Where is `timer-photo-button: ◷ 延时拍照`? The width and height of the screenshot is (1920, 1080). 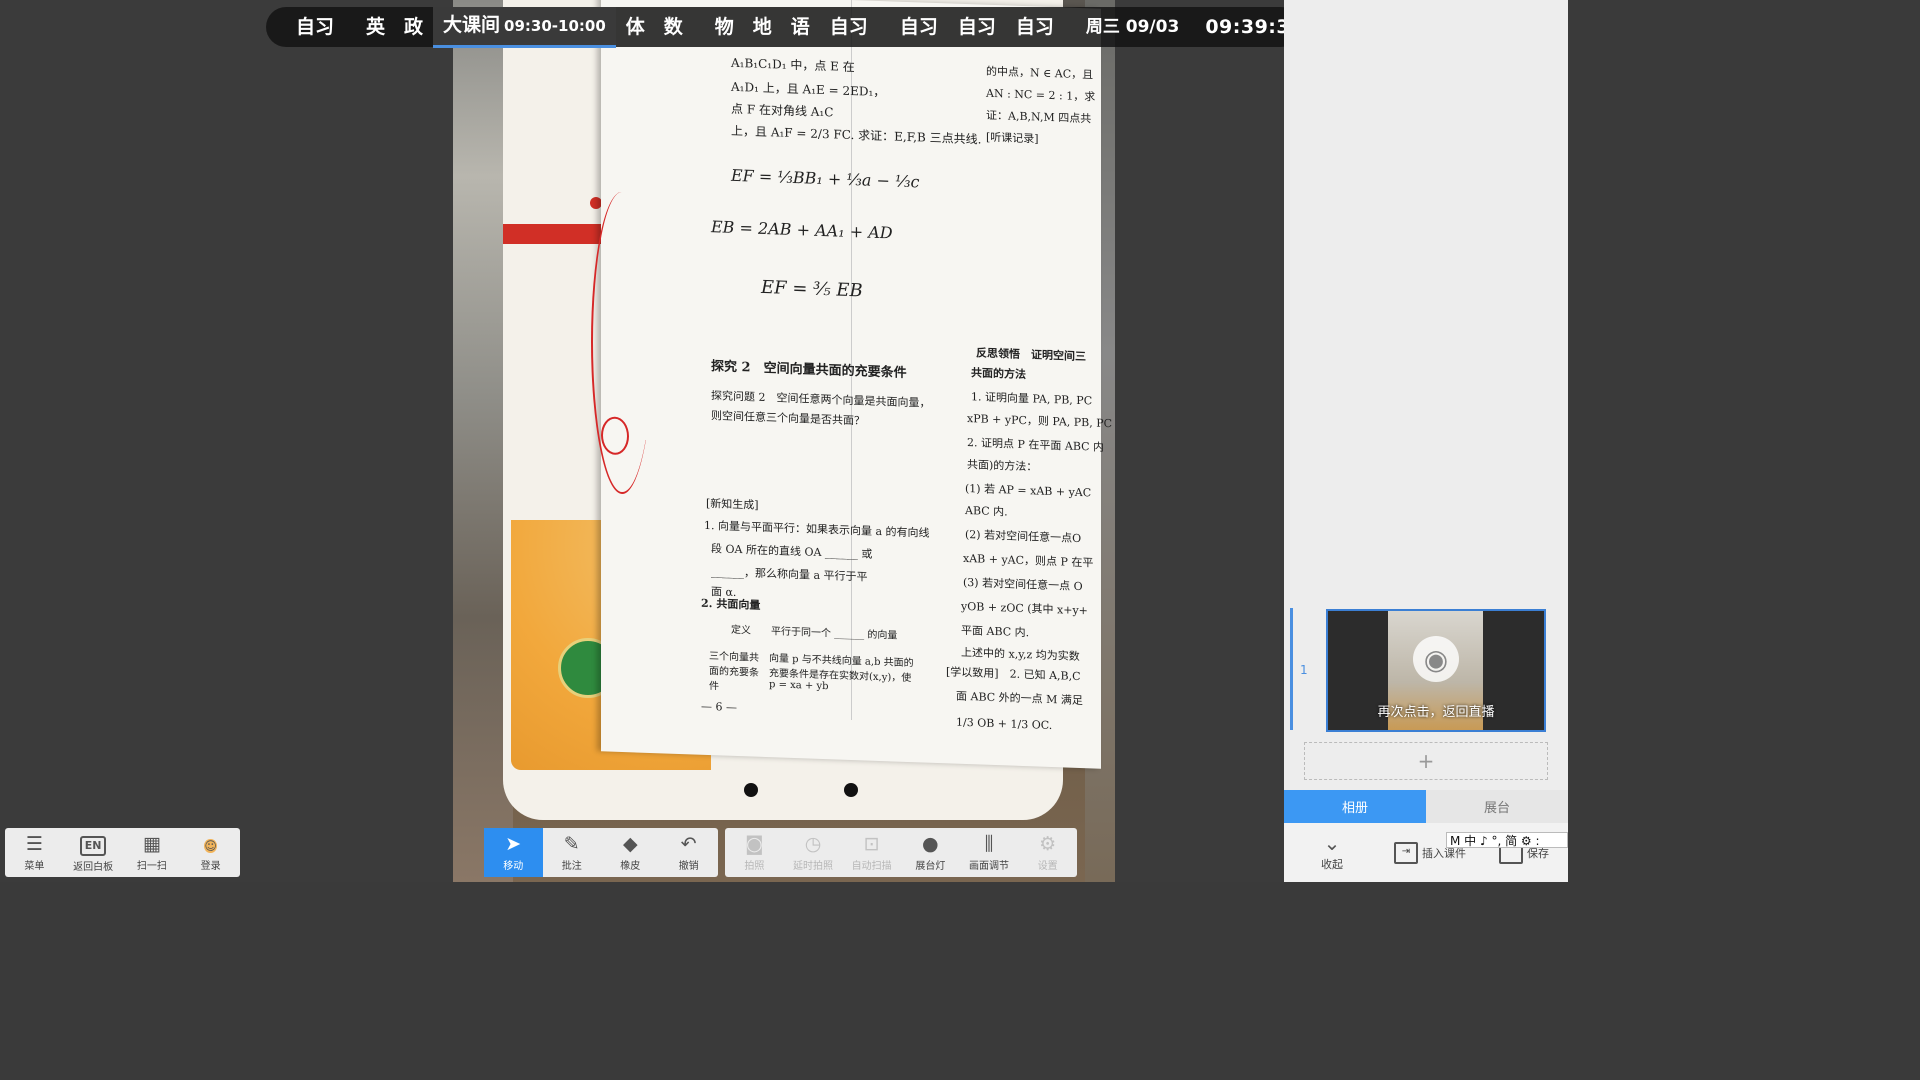 timer-photo-button: ◷ 延时拍照 is located at coordinates (813, 852).